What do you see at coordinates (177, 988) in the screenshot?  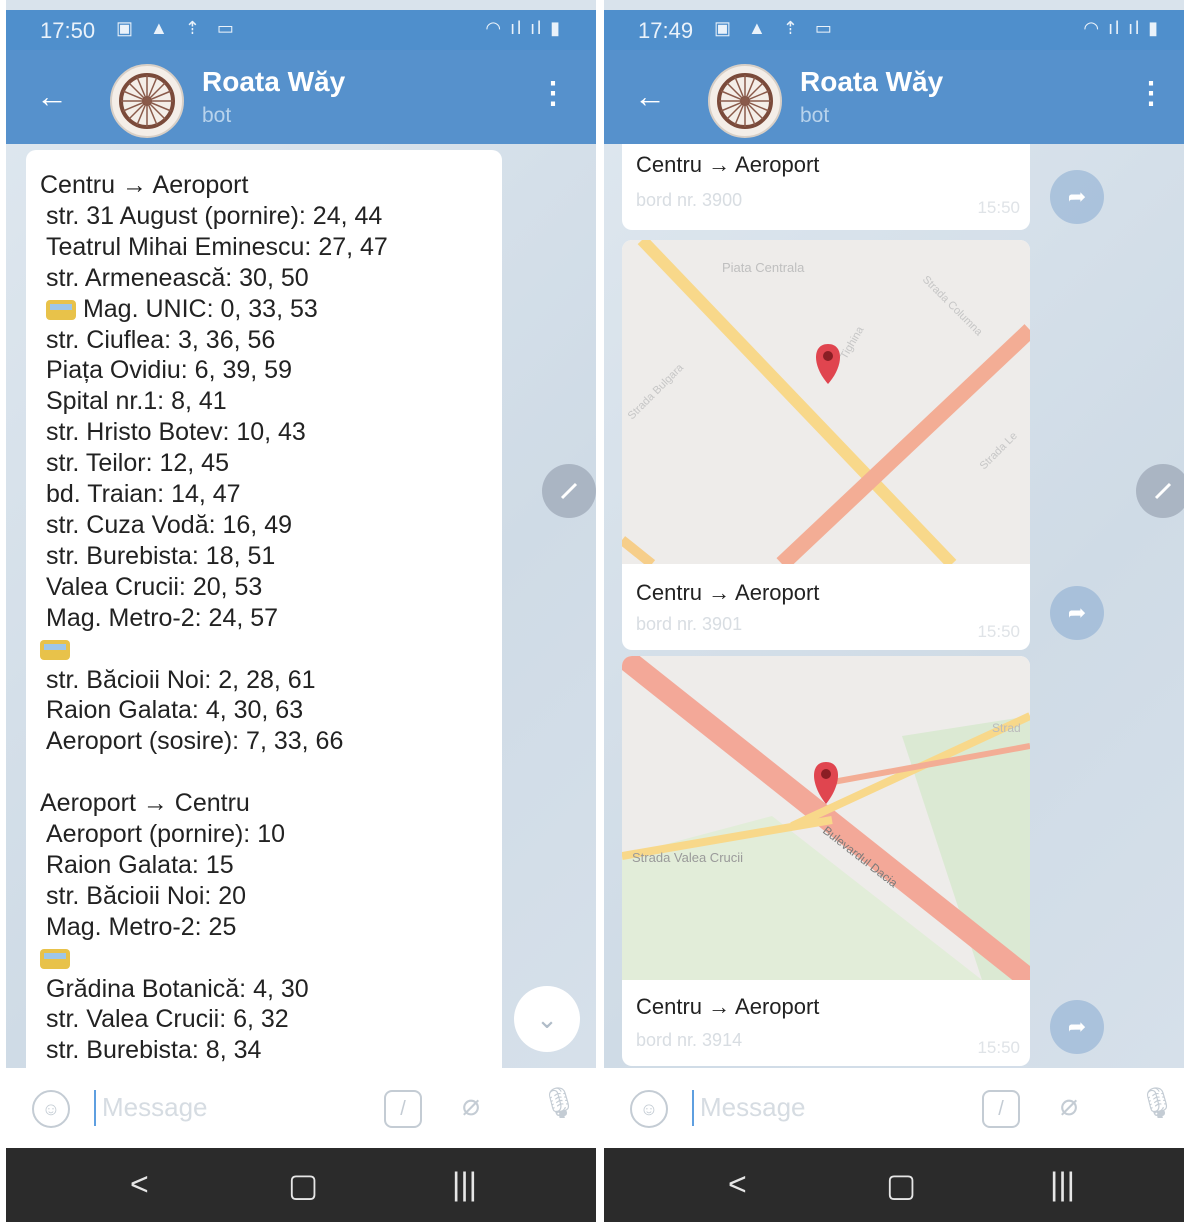 I see `message-line-text: Grădina Botanică: 4, 30` at bounding box center [177, 988].